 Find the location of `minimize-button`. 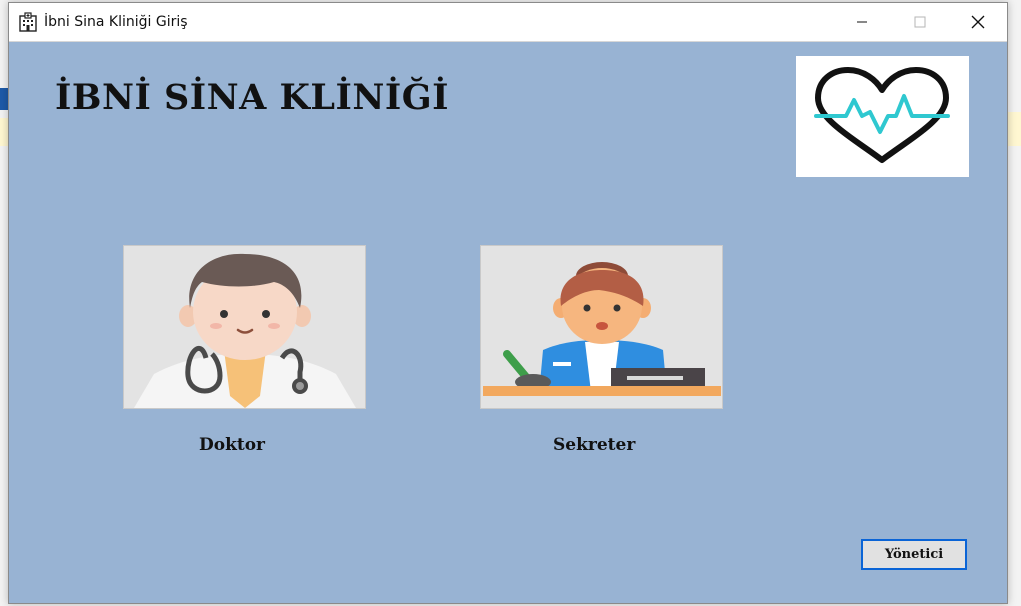

minimize-button is located at coordinates (862, 22).